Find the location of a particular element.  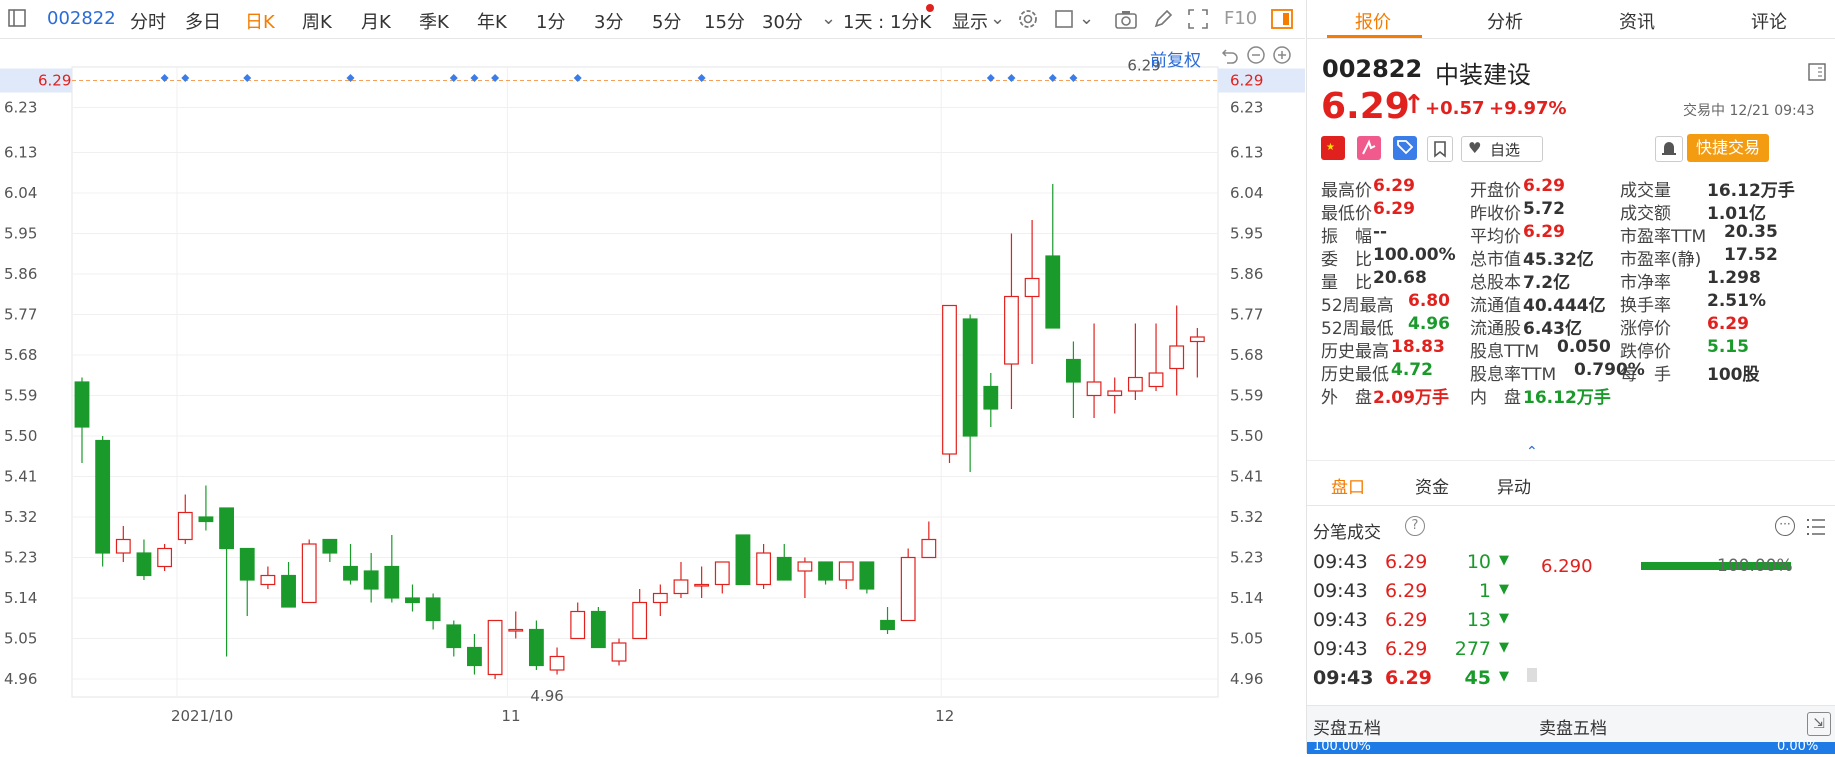

tab-comments: 评论 is located at coordinates (1769, 21).